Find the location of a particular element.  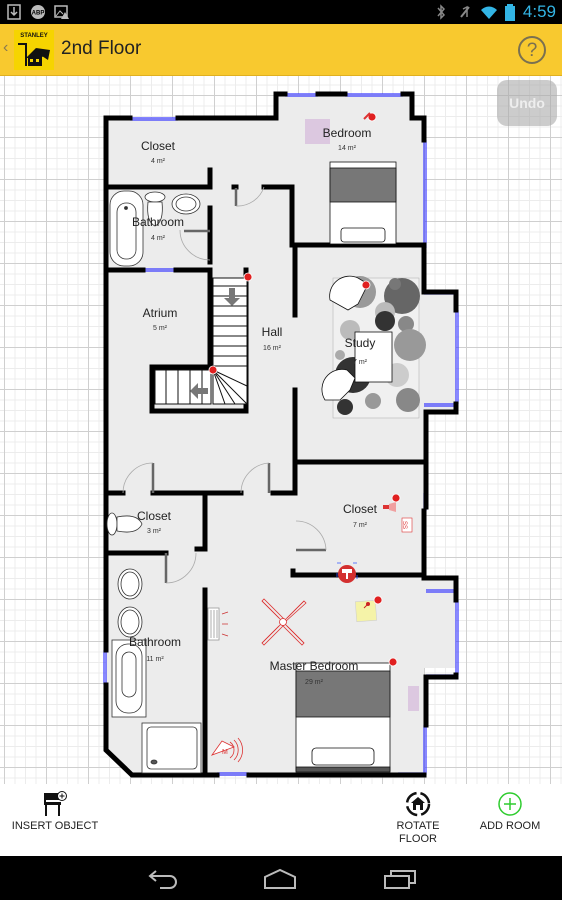

room-name: Study is located at coordinates (360, 343).